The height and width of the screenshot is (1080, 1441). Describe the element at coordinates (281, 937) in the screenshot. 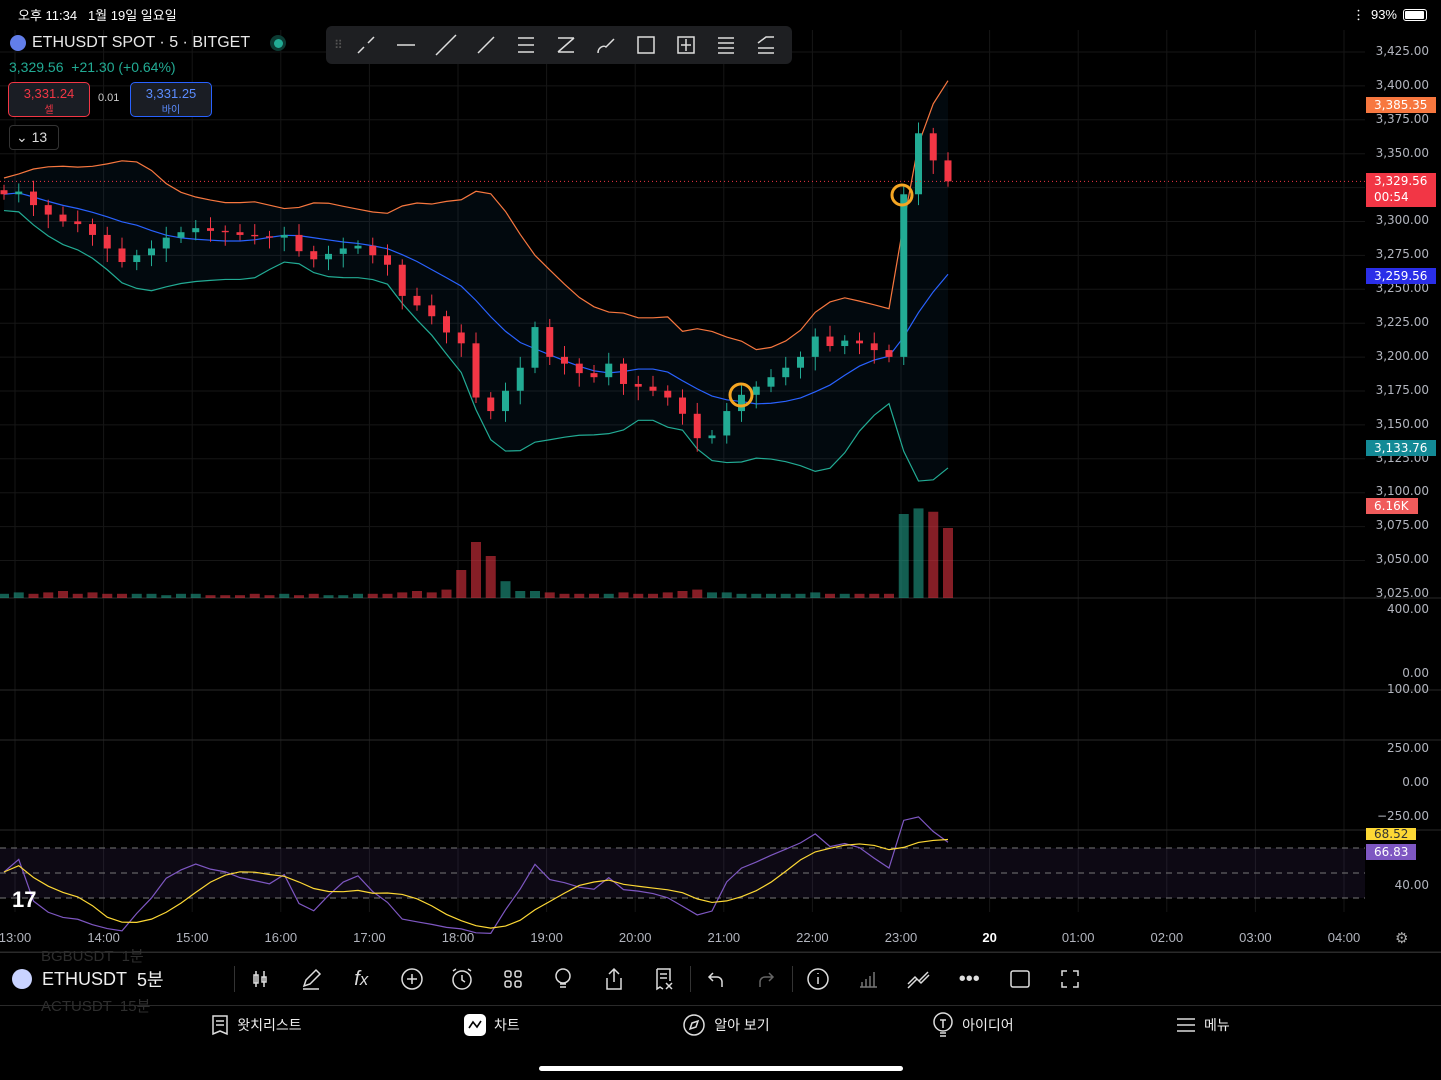

I see `time-axis-label: 16:00` at that location.